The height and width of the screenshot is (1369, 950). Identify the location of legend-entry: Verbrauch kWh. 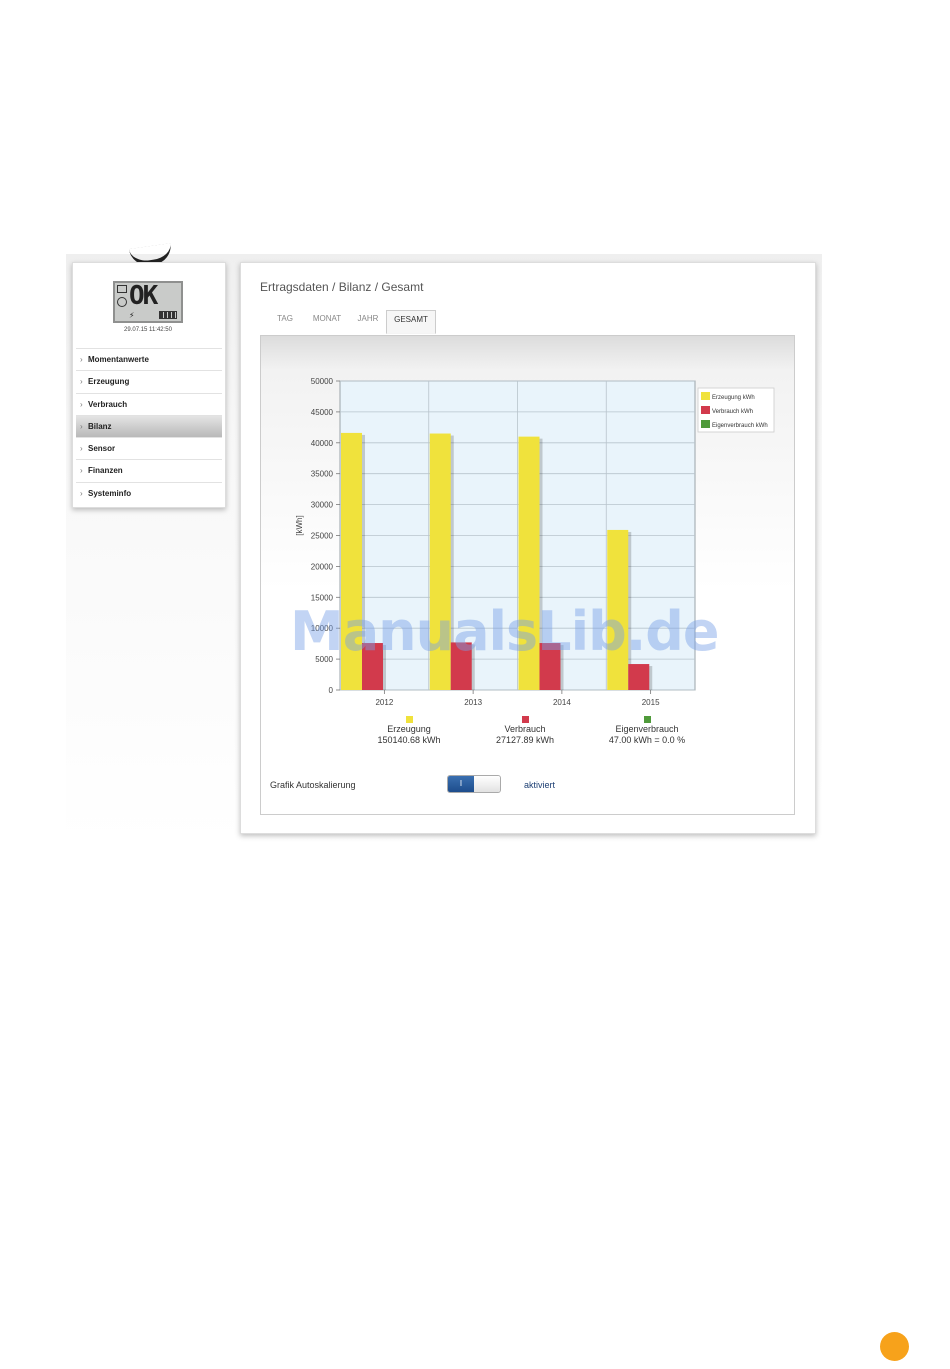
(732, 412).